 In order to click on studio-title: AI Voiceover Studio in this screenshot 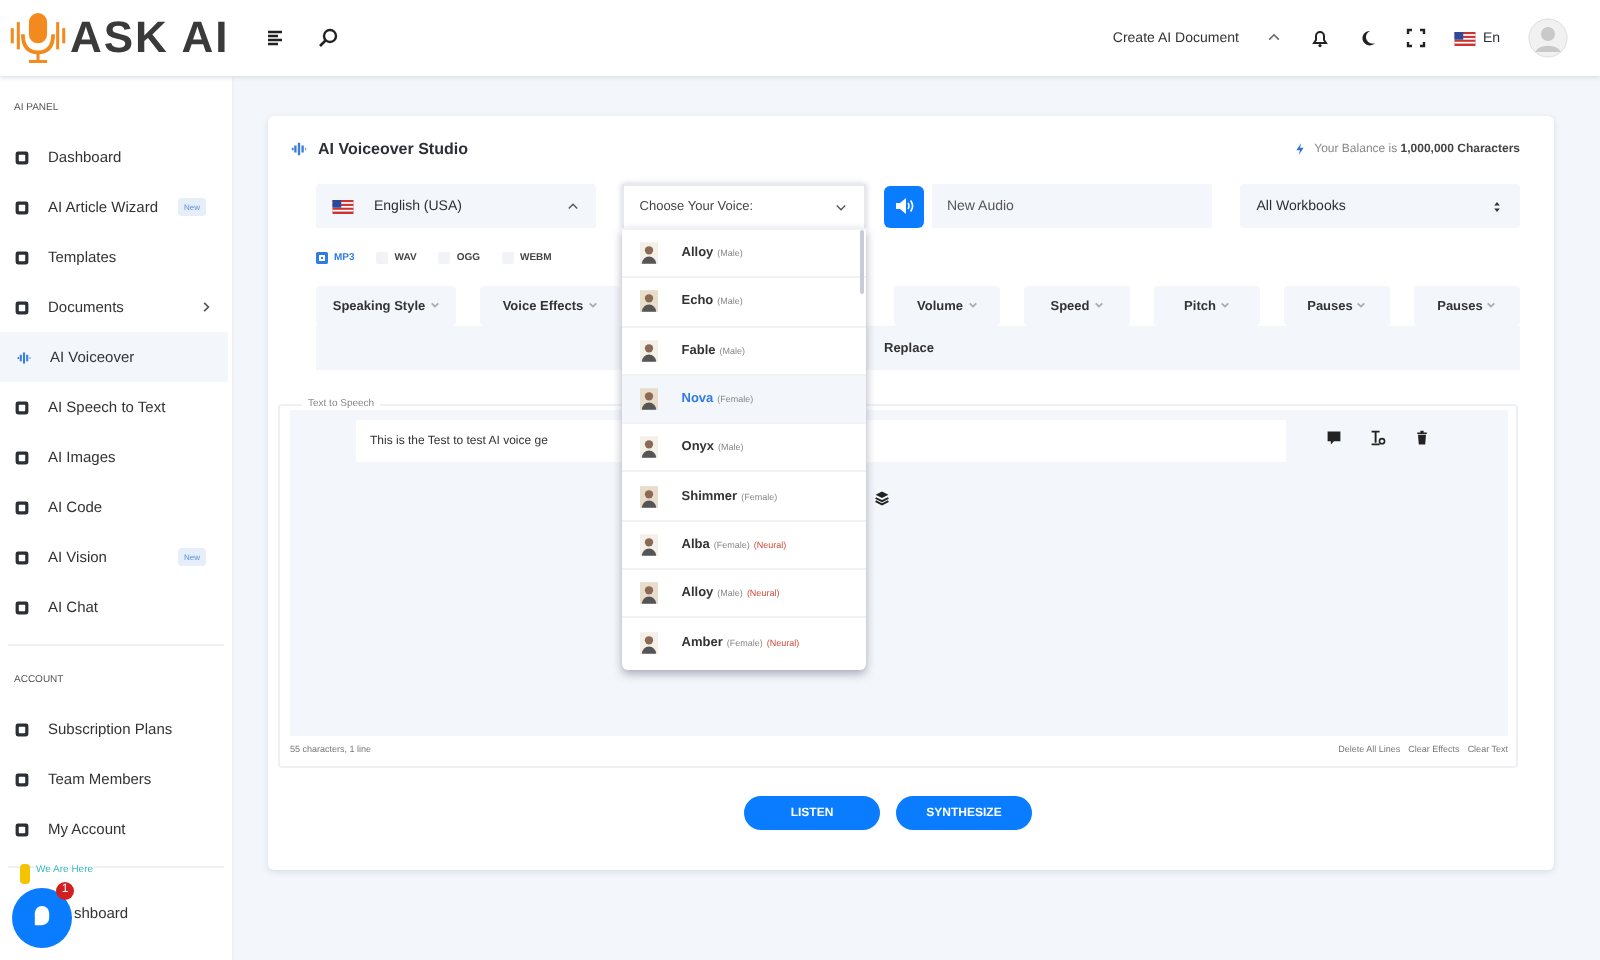, I will do `click(393, 149)`.